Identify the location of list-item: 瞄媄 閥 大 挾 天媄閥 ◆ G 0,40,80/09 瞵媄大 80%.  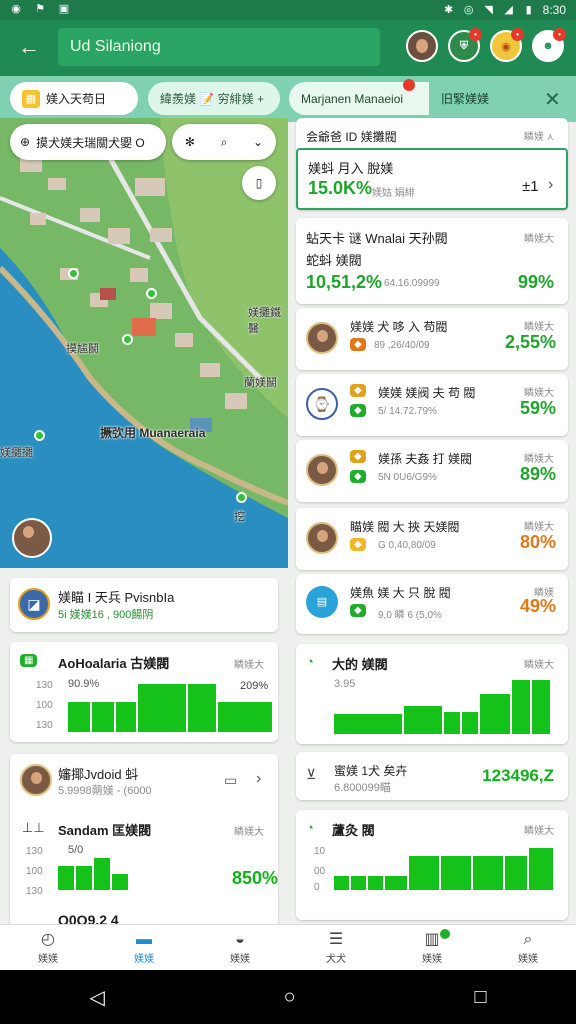
(432, 539).